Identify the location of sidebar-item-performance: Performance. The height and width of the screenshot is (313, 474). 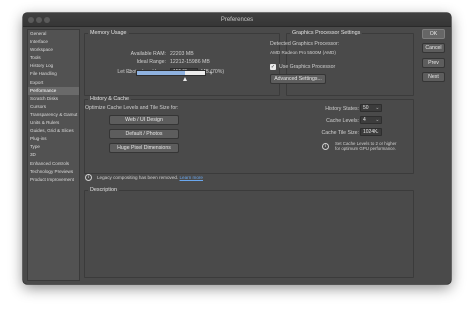
(53, 90).